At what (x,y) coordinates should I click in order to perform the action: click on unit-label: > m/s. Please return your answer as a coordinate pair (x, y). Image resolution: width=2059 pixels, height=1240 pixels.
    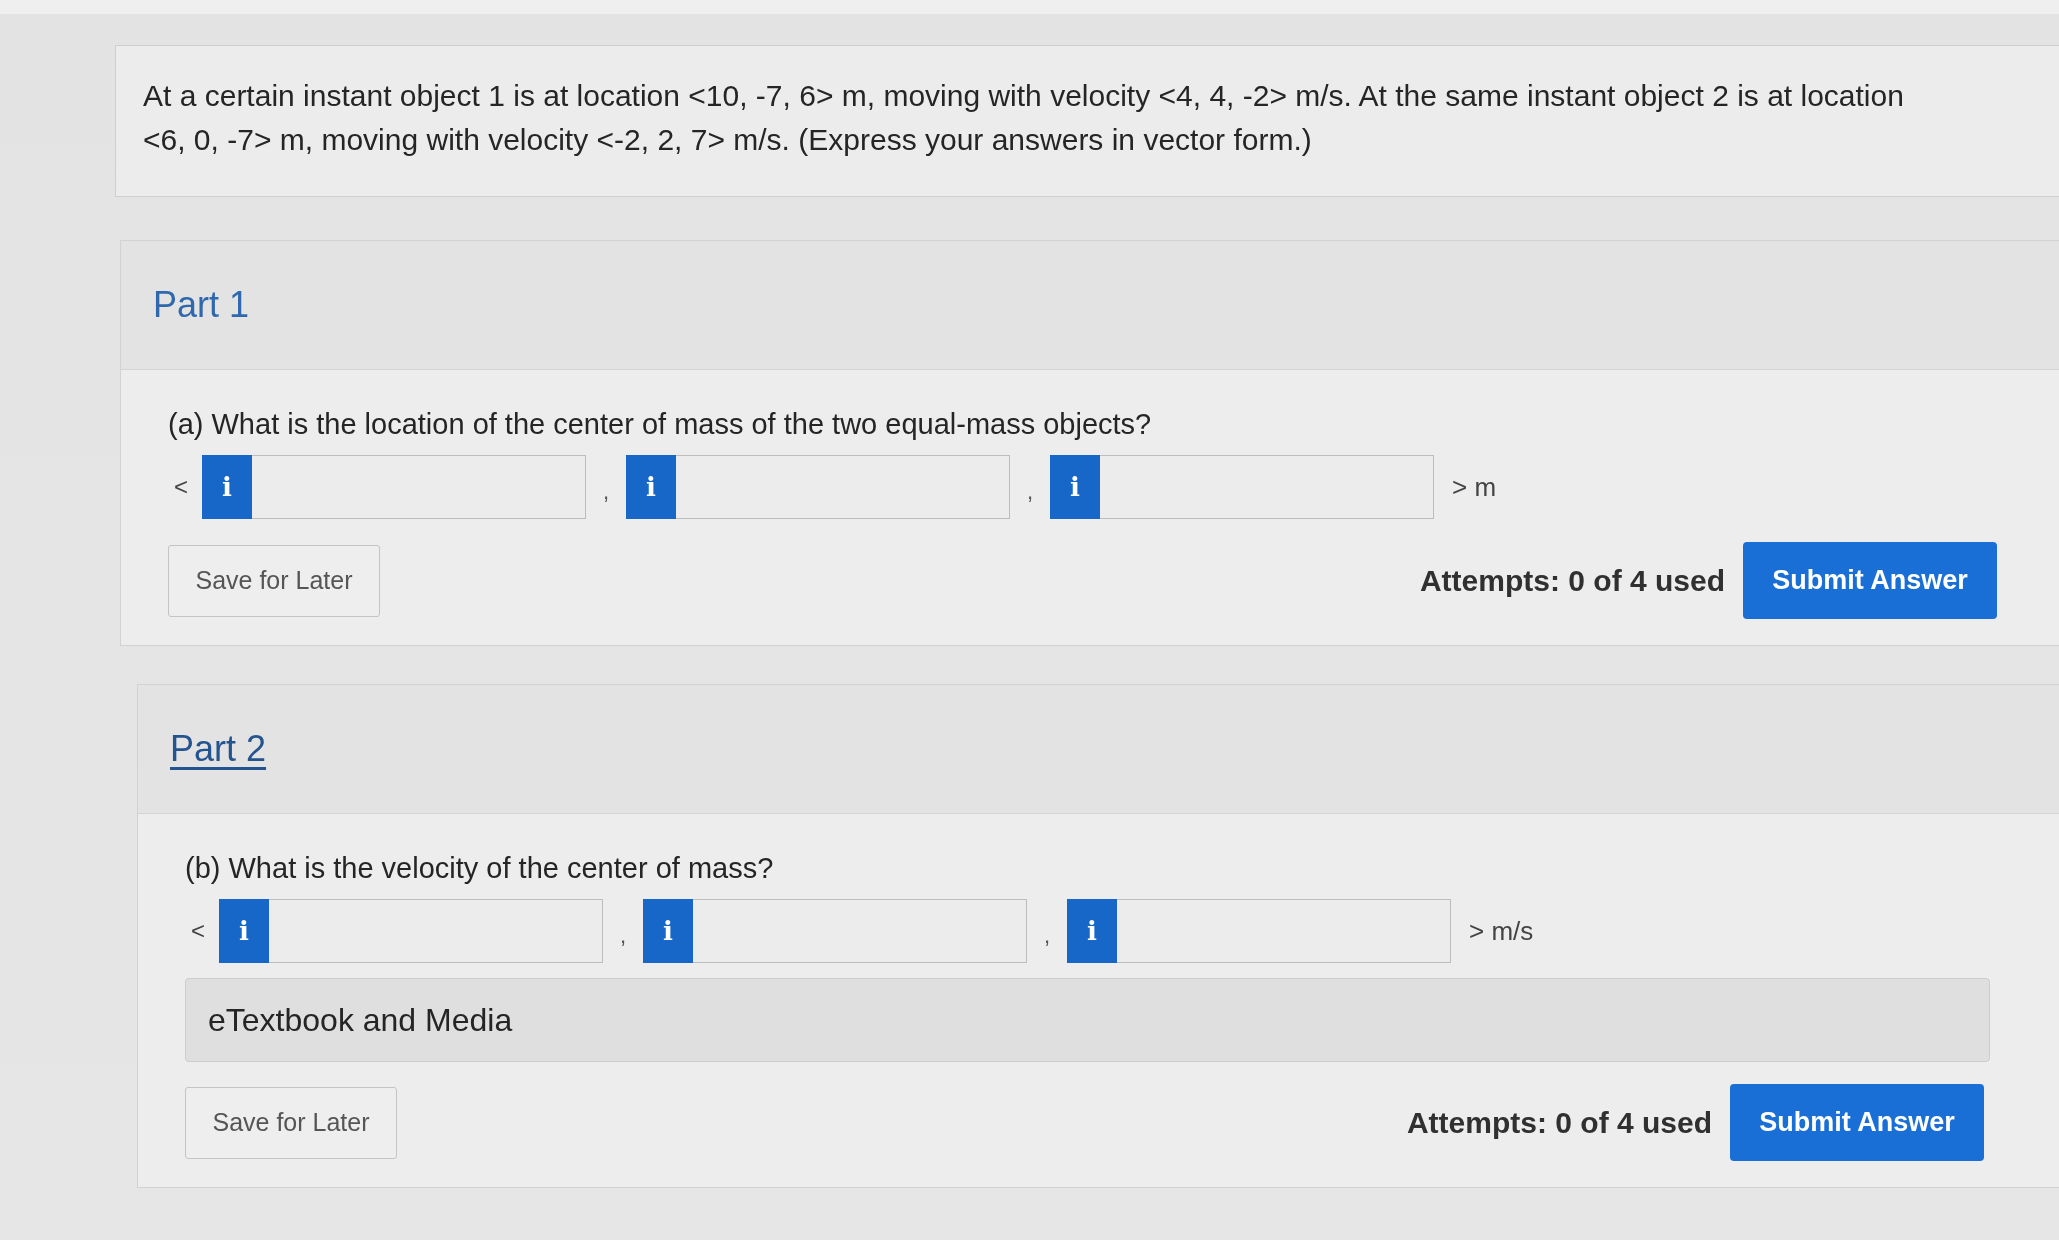
    Looking at the image, I should click on (1501, 931).